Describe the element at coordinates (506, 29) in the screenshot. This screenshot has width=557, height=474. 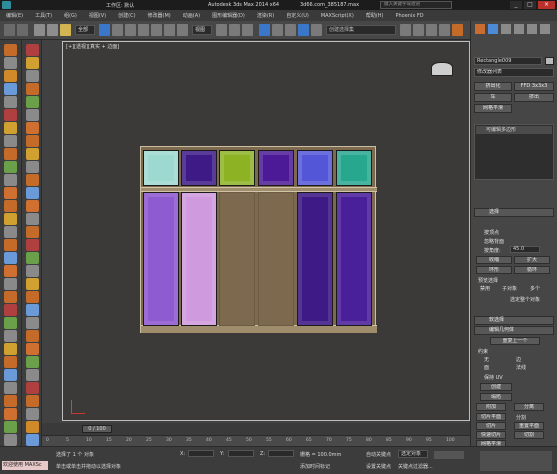
I see `hierarchy-tab-icon` at that location.